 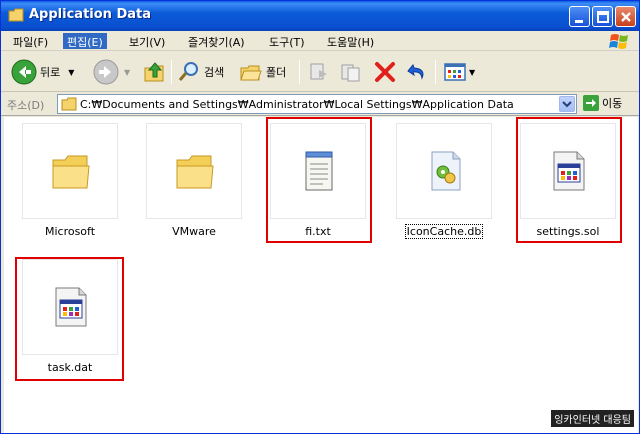 What do you see at coordinates (106, 72) in the screenshot?
I see `forward-arrow-icon` at bounding box center [106, 72].